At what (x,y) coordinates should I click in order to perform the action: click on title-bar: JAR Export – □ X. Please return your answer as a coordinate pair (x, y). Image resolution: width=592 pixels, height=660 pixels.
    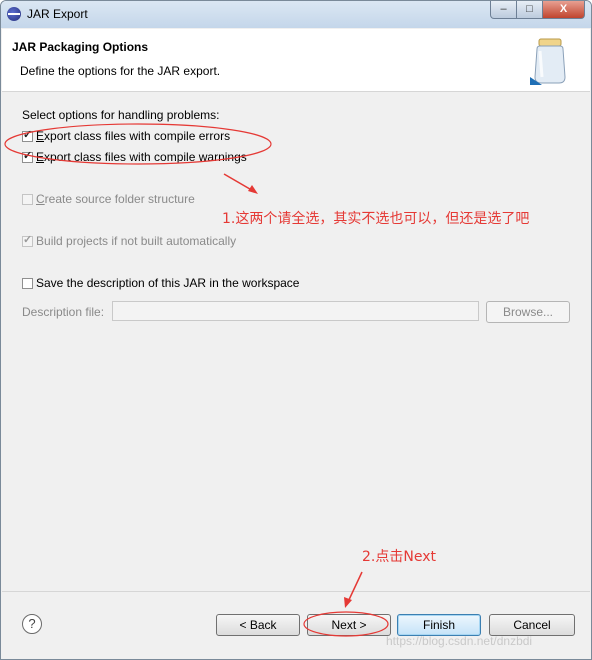
    Looking at the image, I should click on (296, 14).